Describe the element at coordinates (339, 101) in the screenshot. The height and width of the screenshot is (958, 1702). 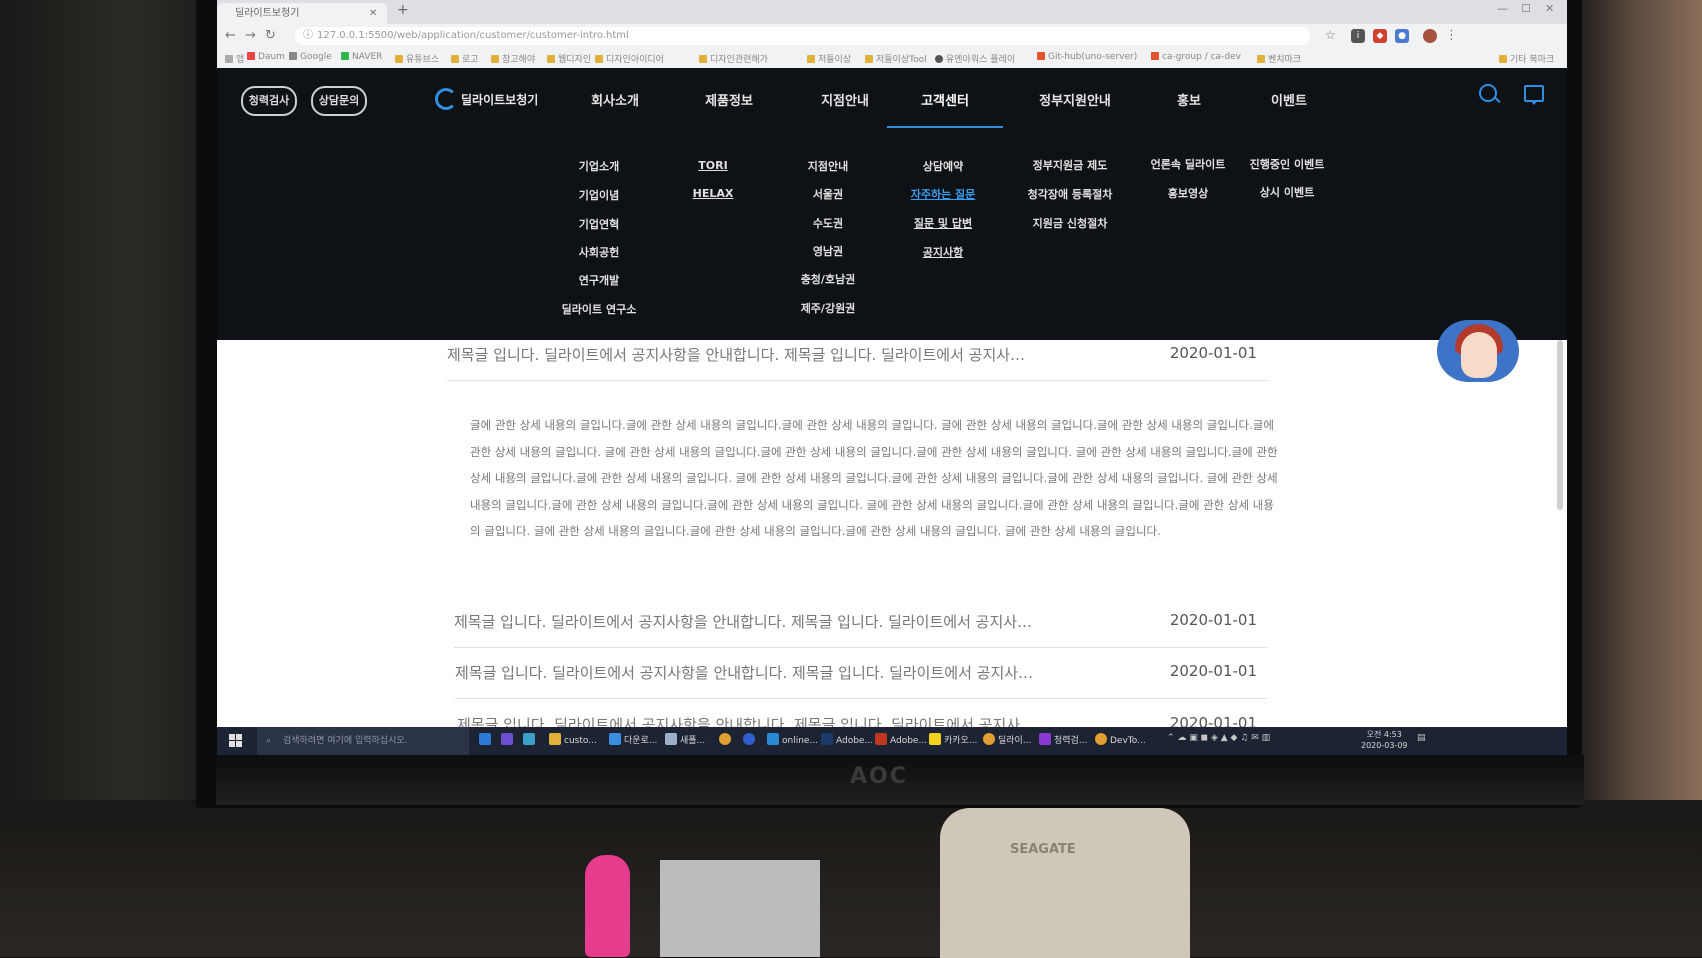
I see `consult-button: 상담문의` at that location.